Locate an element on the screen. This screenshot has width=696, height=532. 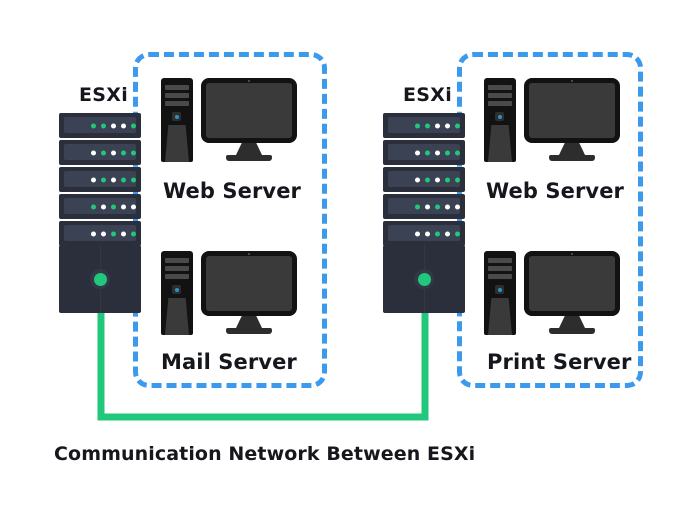
vm-icon-mail-left is located at coordinates (229, 293).